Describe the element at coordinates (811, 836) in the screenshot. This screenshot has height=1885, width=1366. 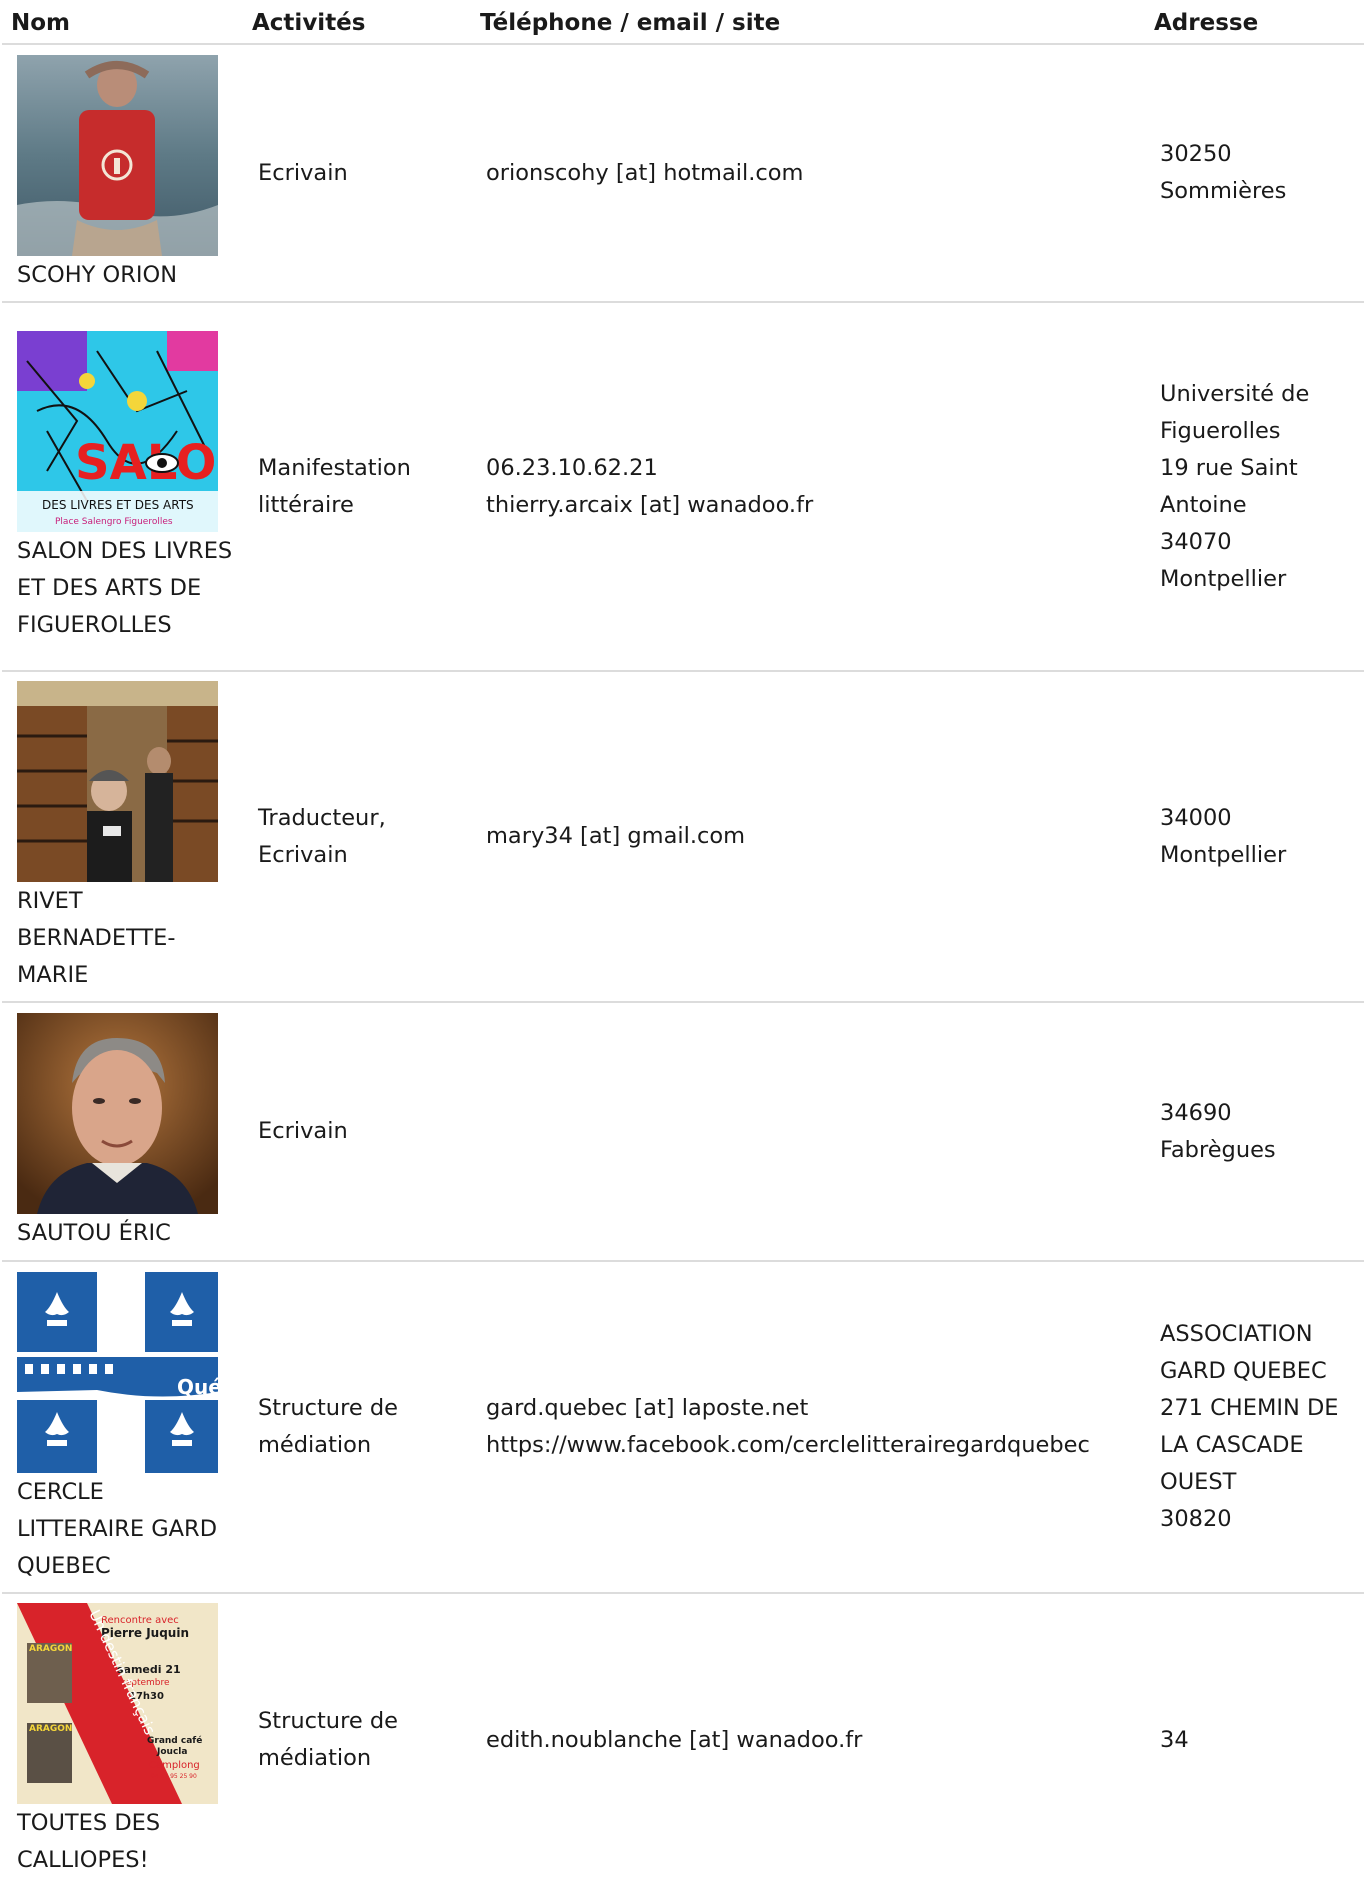
I see `email-text: mary34 [at] gmail.com` at that location.